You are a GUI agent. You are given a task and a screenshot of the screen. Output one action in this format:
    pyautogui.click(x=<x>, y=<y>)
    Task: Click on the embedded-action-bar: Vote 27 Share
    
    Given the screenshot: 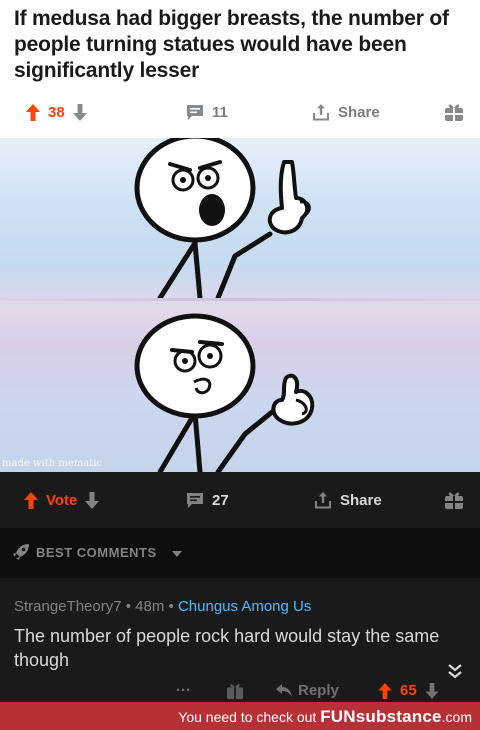 What is the action you would take?
    pyautogui.click(x=240, y=500)
    